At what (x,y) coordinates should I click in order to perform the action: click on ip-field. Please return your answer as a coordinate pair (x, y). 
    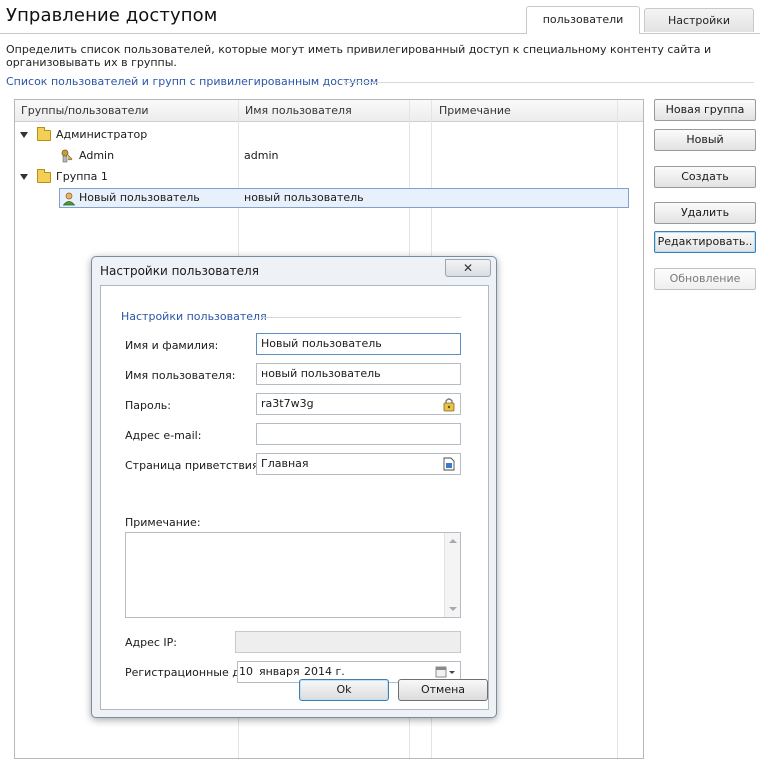
    Looking at the image, I should click on (348, 642).